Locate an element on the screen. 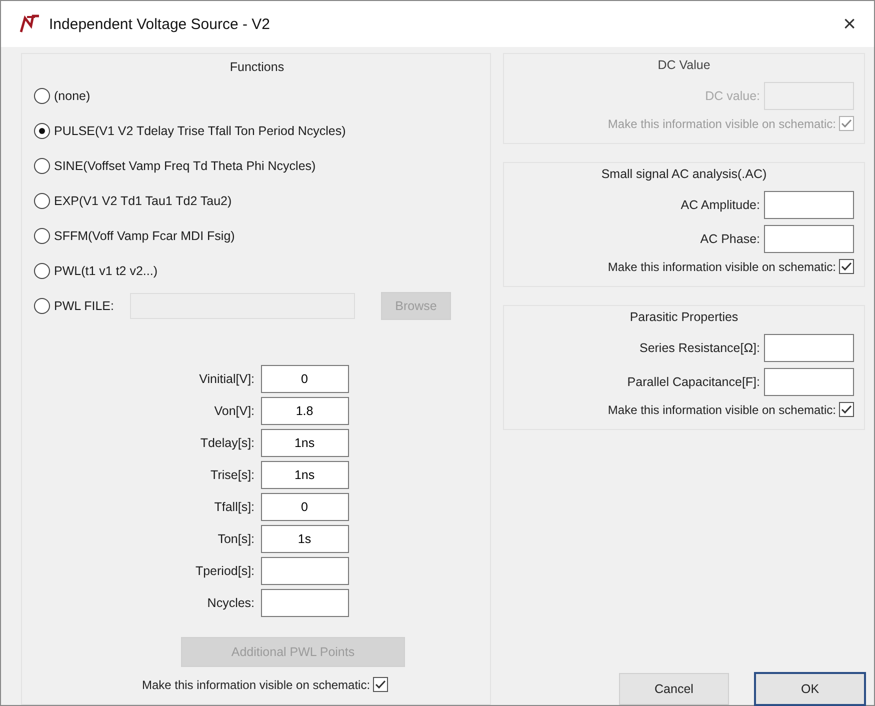 Image resolution: width=875 pixels, height=706 pixels. parameter-label: Vinitial[V]: is located at coordinates (227, 379).